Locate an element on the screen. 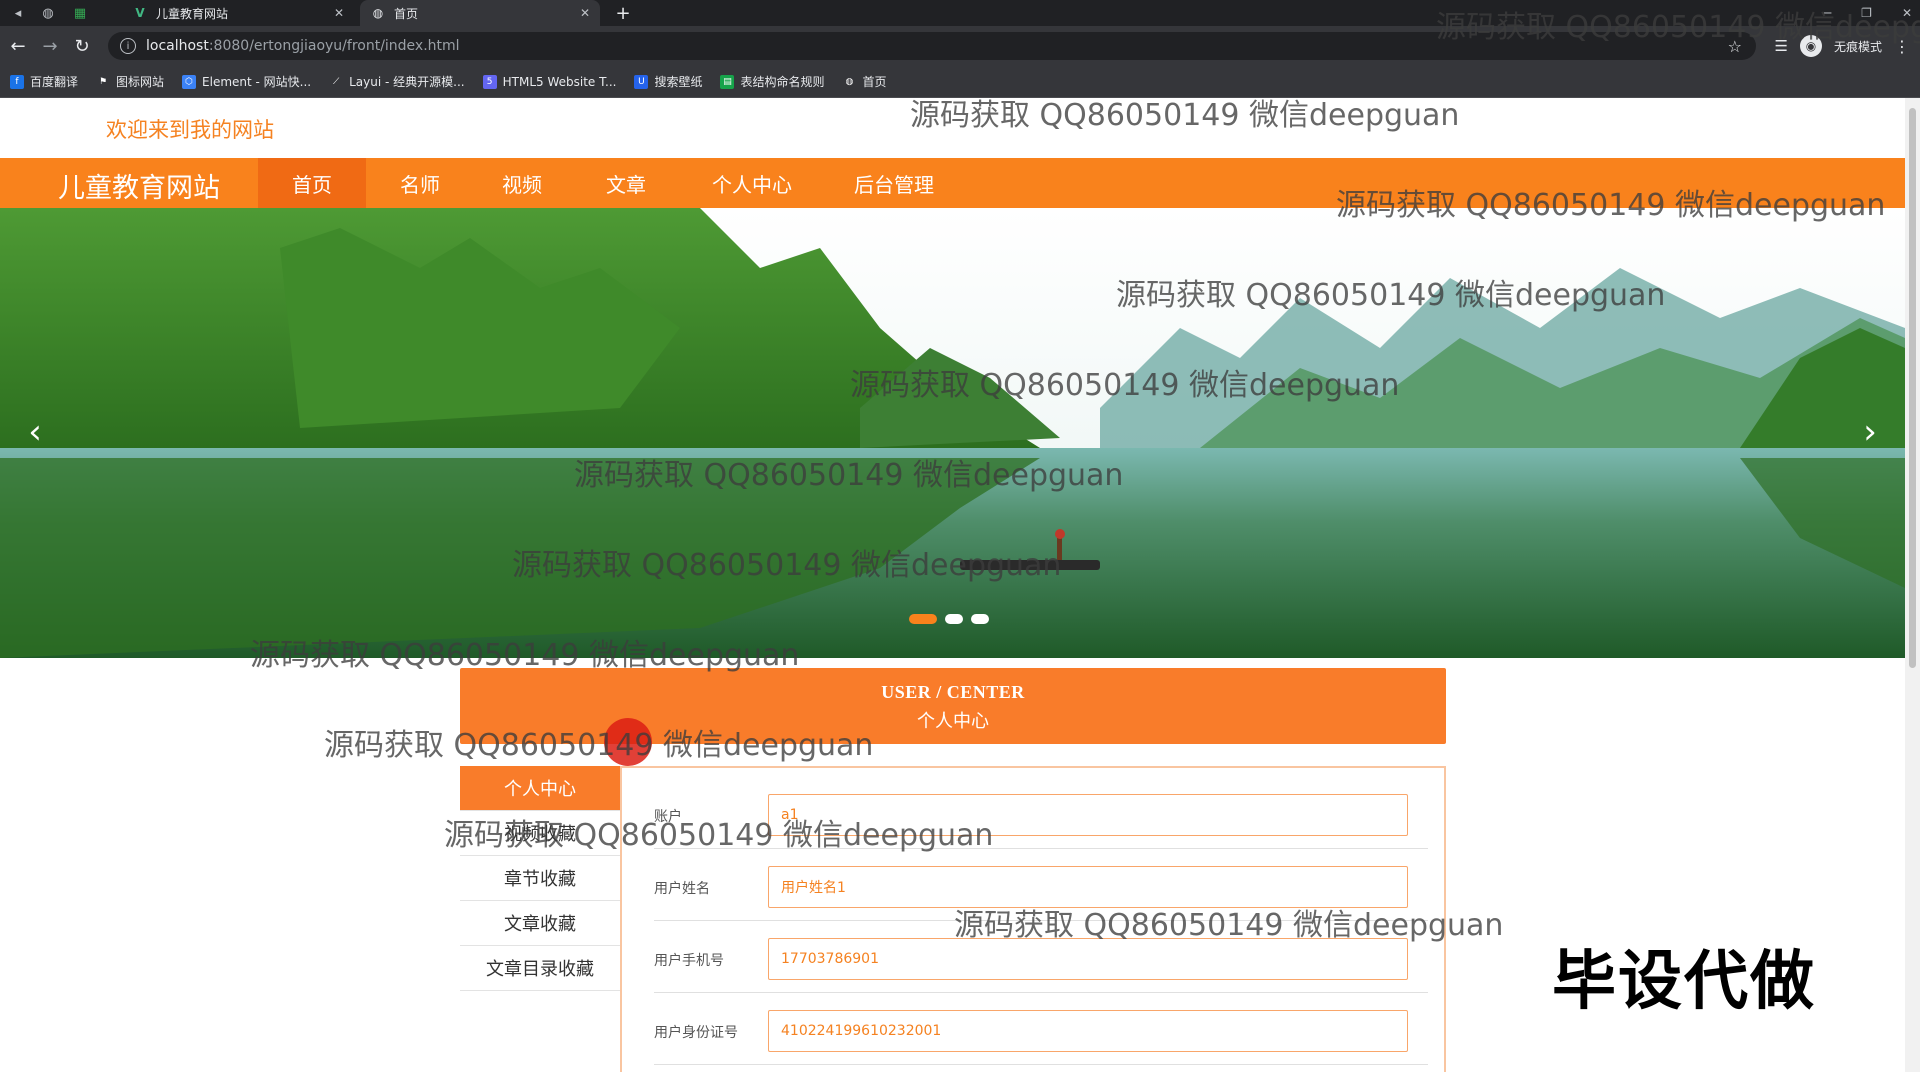 The width and height of the screenshot is (1920, 1072). welcome-text: 欢迎来到我的网站 is located at coordinates (190, 130).